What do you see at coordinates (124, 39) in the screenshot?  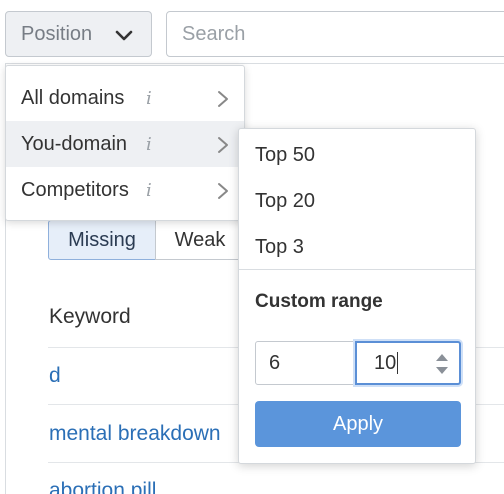 I see `chevron-down-icon` at bounding box center [124, 39].